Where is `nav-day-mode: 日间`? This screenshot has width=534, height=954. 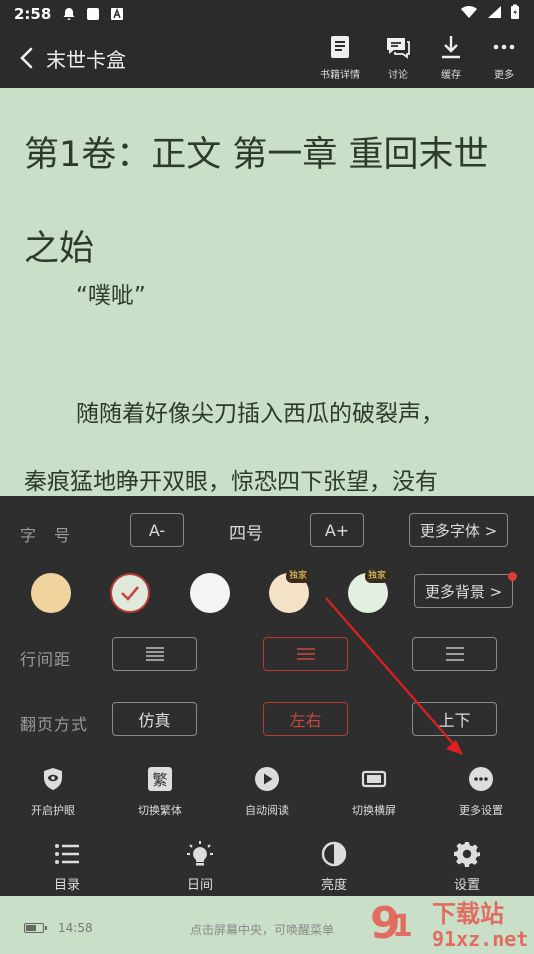
nav-day-mode: 日间 is located at coordinates (200, 864).